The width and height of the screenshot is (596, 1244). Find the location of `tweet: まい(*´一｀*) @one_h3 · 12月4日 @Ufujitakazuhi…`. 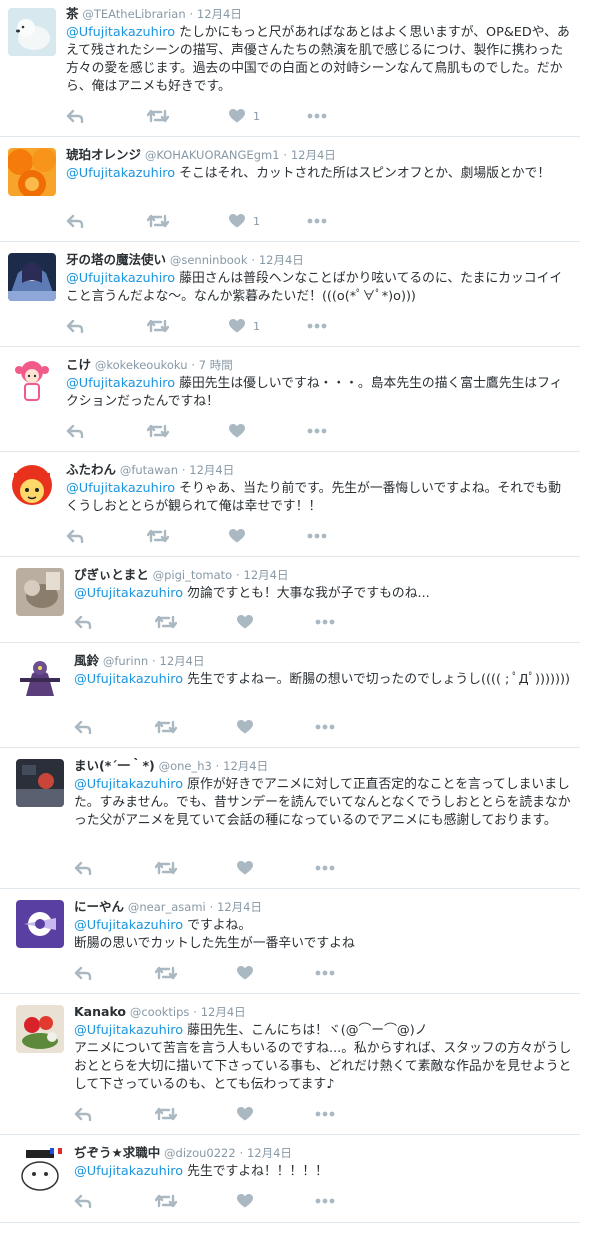

tweet: まい(*´一｀*) @one_h3 · 12月4日 @Ufujitakazuhi… is located at coordinates (290, 818).